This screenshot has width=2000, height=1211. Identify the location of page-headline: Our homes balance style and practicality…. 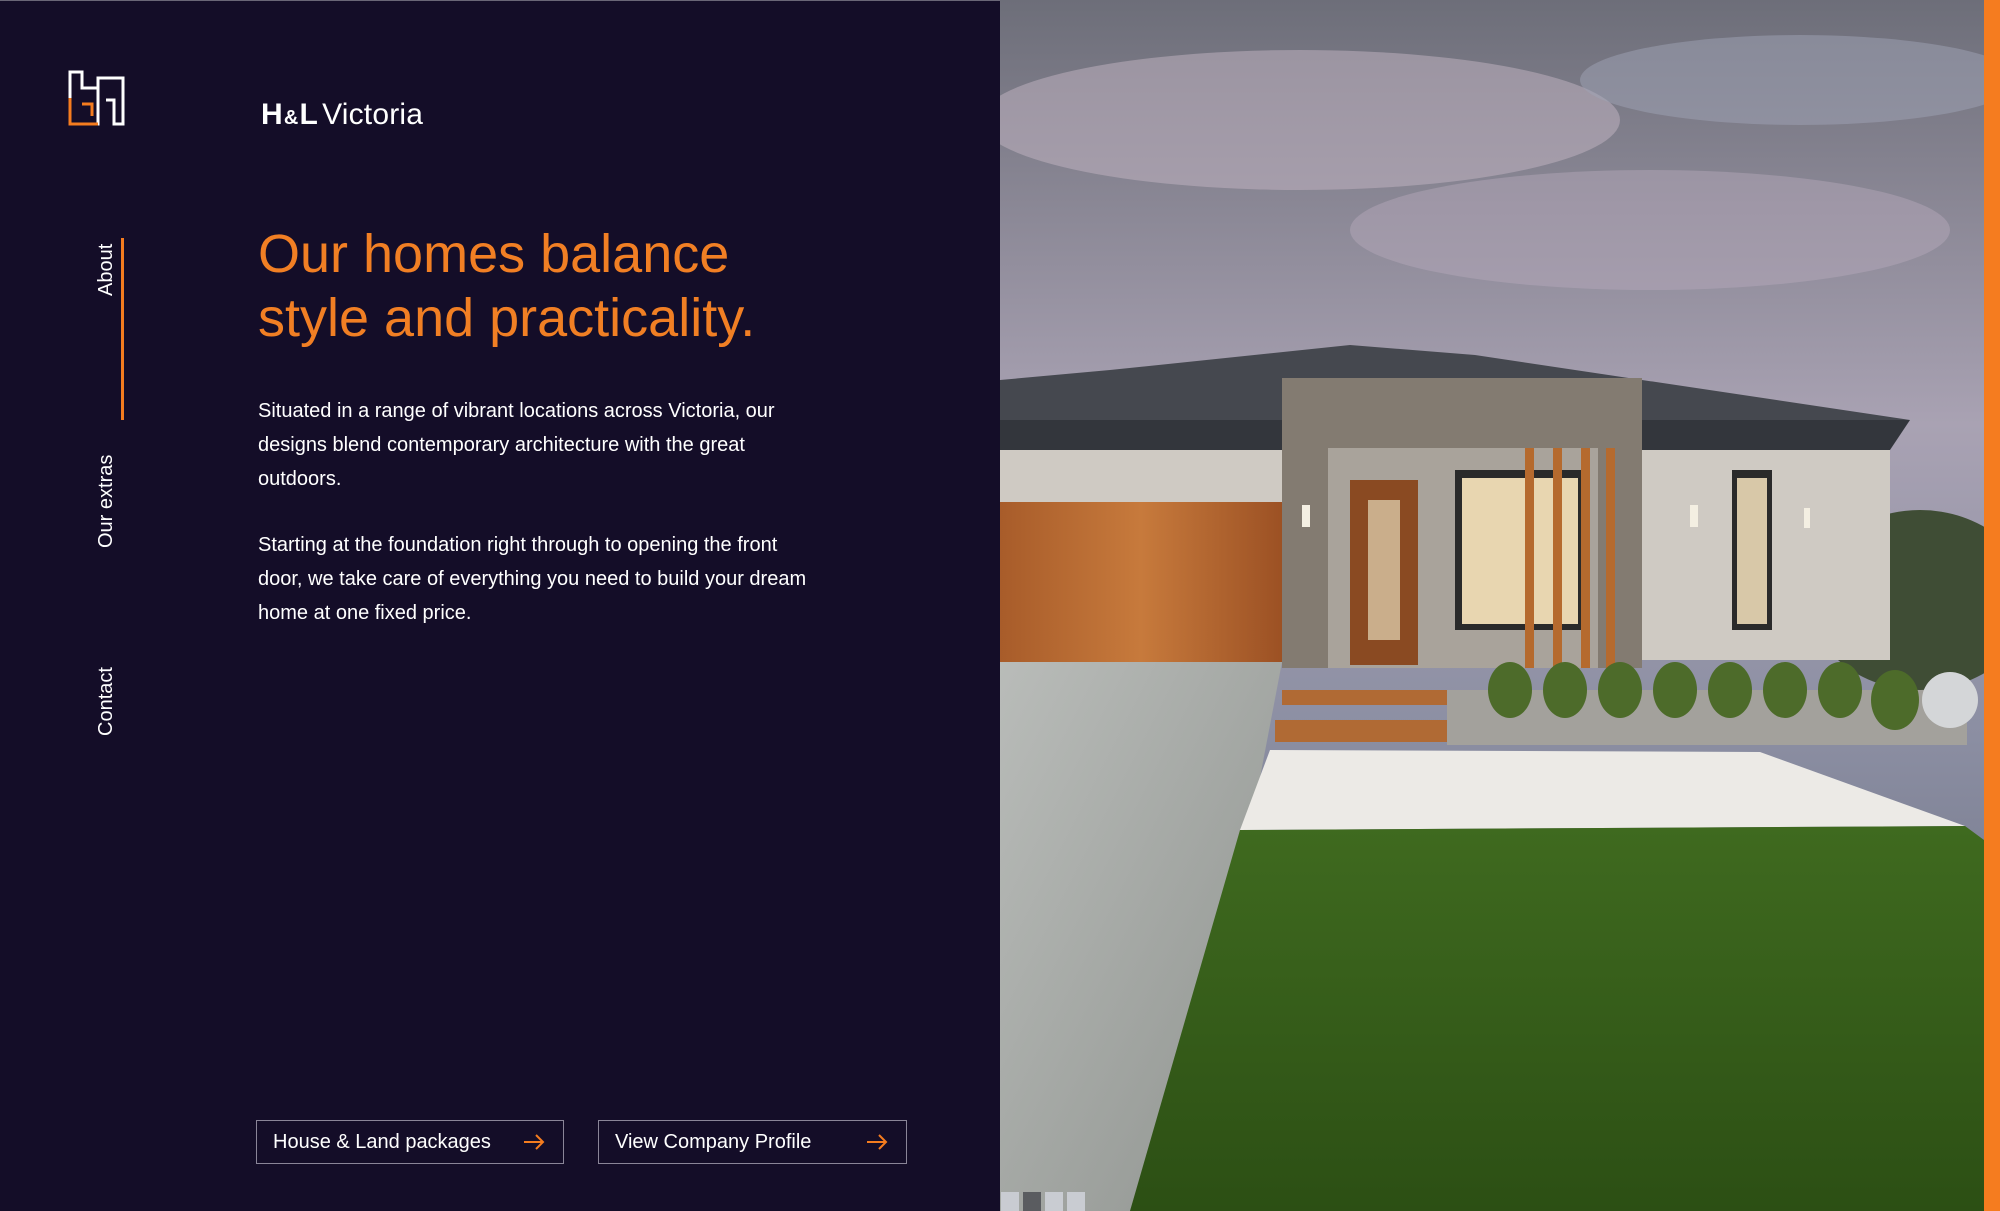
(507, 286).